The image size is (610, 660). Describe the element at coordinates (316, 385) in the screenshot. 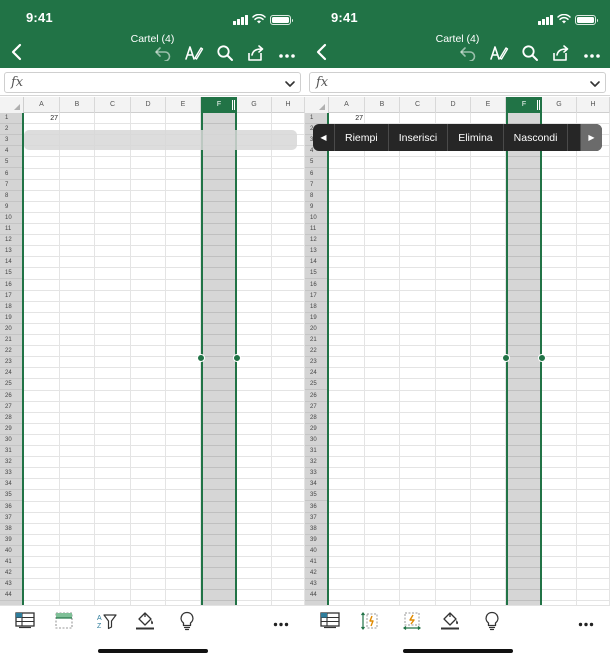

I see `row-header: 25` at that location.